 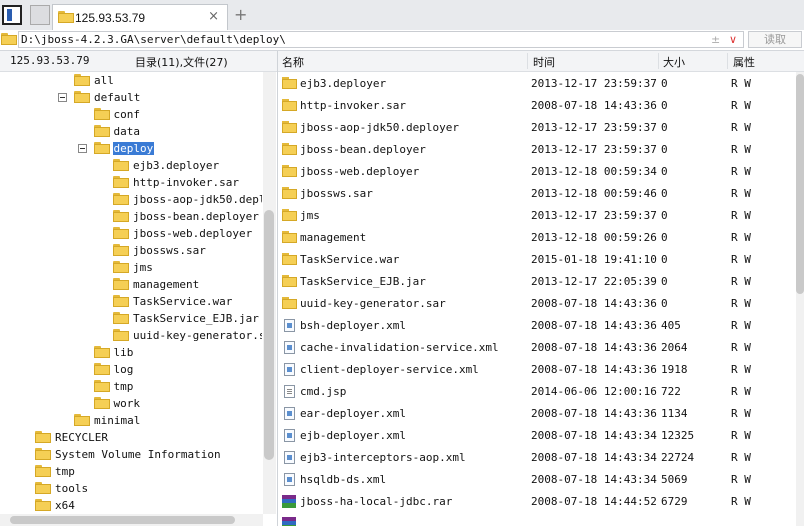 What do you see at coordinates (240, 14) in the screenshot?
I see `add-tab-icon: +` at bounding box center [240, 14].